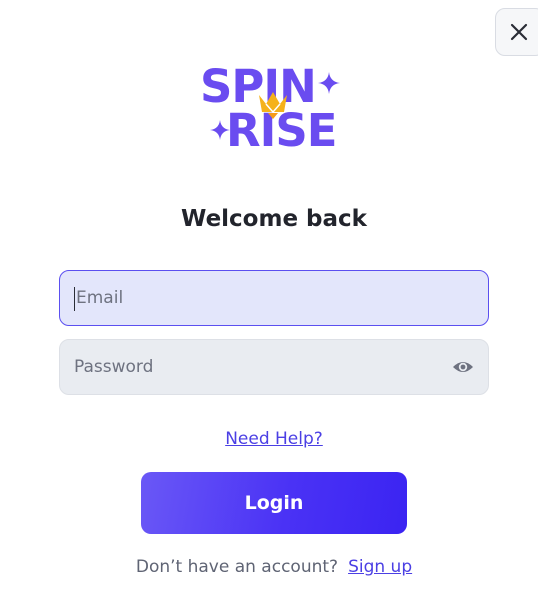 Image resolution: width=538 pixels, height=613 pixels. I want to click on email-field-wrapper, so click(274, 298).